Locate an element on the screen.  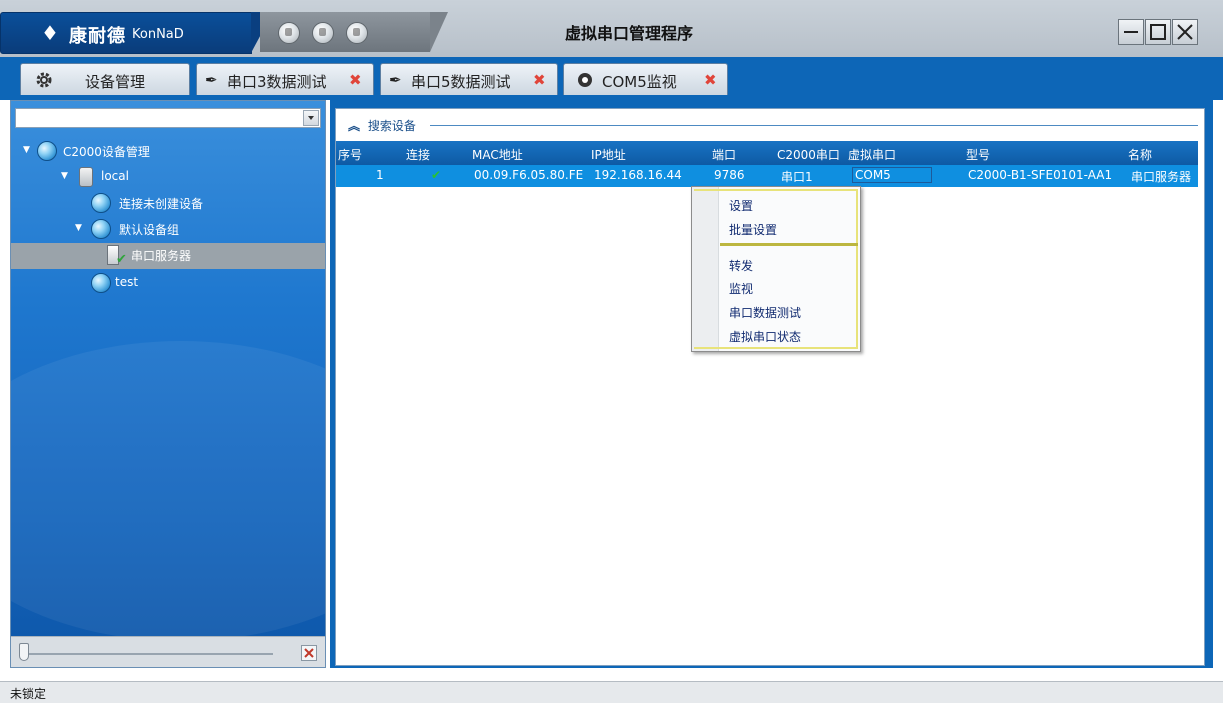
menu-item-port-data-test: 串口数据测试 is located at coordinates (765, 312).